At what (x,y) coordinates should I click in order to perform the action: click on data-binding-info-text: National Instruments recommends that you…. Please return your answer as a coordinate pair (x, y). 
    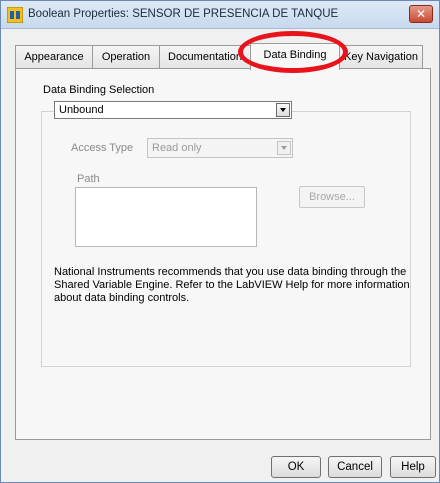
    Looking at the image, I should click on (234, 285).